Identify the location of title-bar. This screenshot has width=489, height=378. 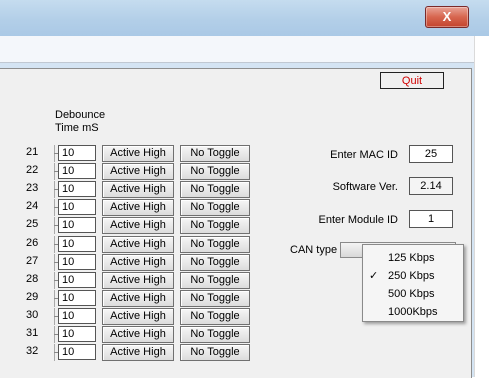
(244, 18).